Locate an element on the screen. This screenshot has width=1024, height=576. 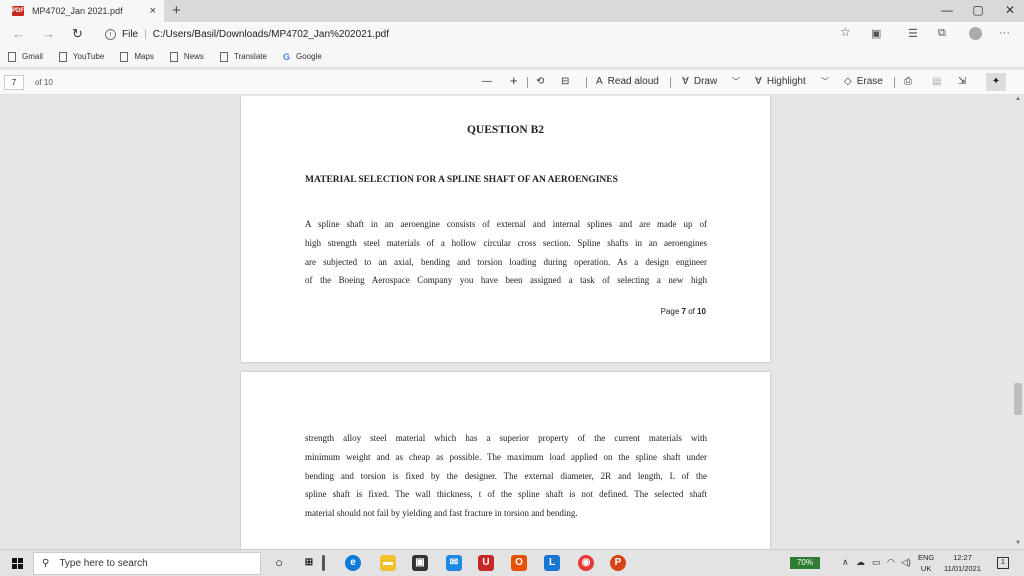
profile-icon is located at coordinates (975, 33).